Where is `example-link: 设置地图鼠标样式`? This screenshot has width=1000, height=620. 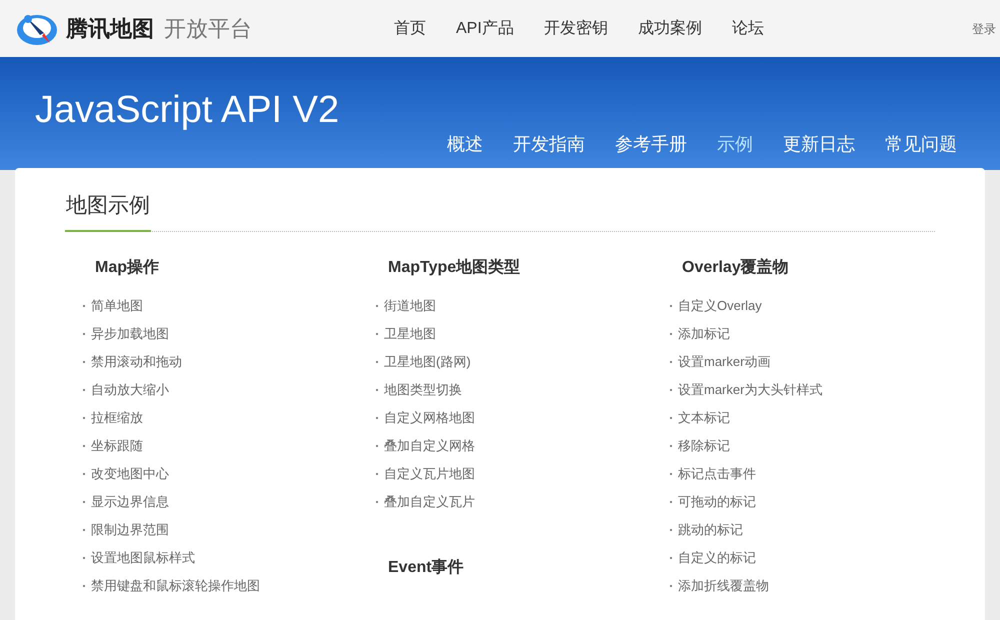
example-link: 设置地图鼠标样式 is located at coordinates (143, 558).